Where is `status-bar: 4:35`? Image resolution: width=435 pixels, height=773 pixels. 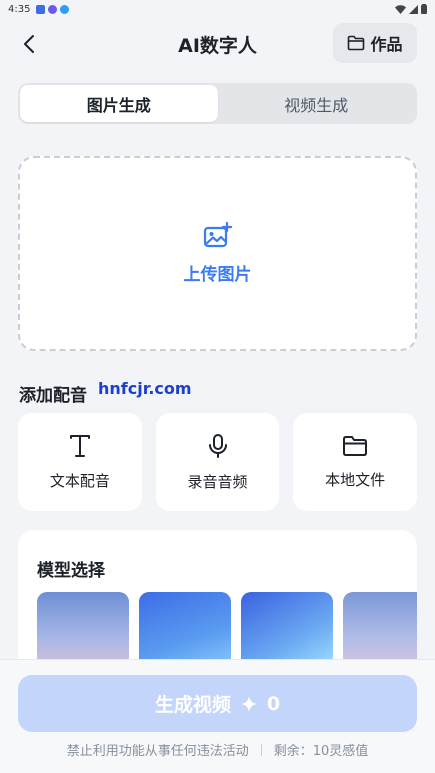
status-bar: 4:35 is located at coordinates (217, 9).